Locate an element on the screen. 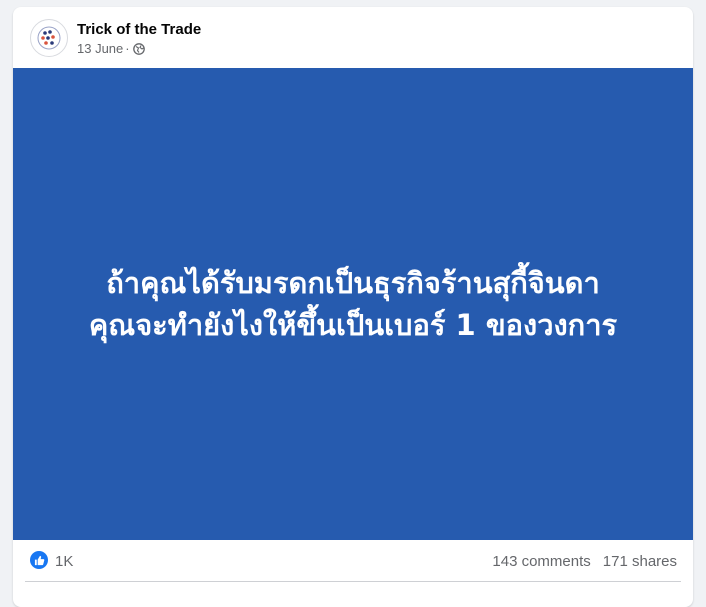 The image size is (706, 607). post-meta: 13 June · is located at coordinates (111, 48).